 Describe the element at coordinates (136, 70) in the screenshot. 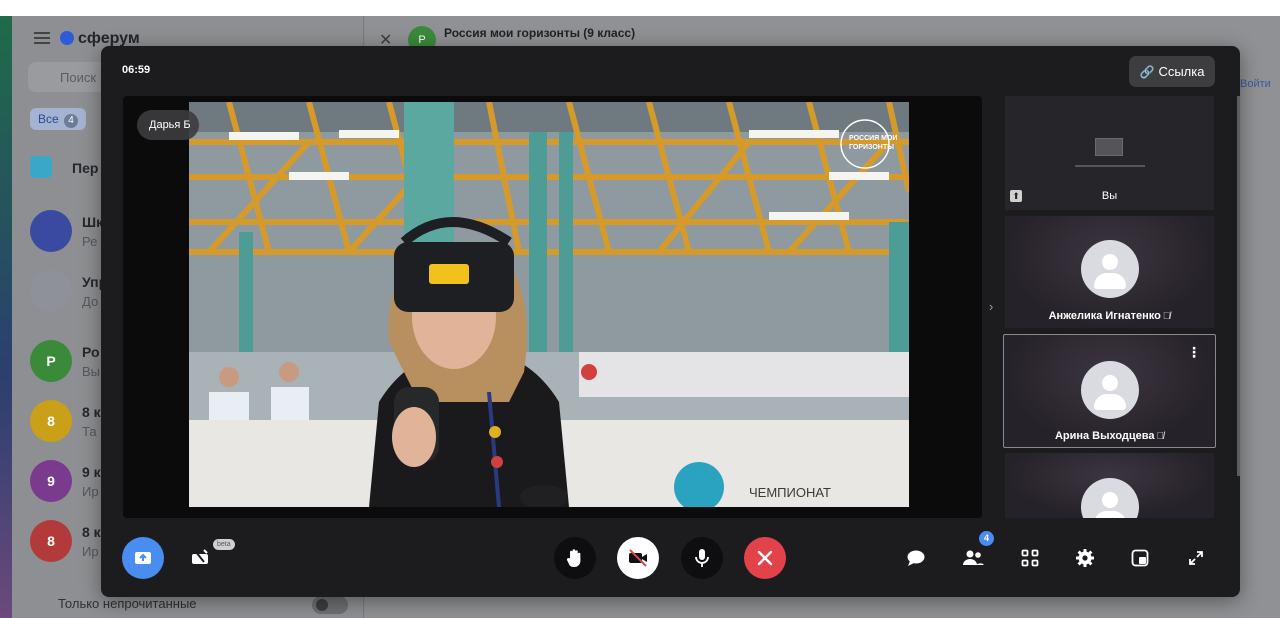

I see `call-timer: 06:59` at that location.